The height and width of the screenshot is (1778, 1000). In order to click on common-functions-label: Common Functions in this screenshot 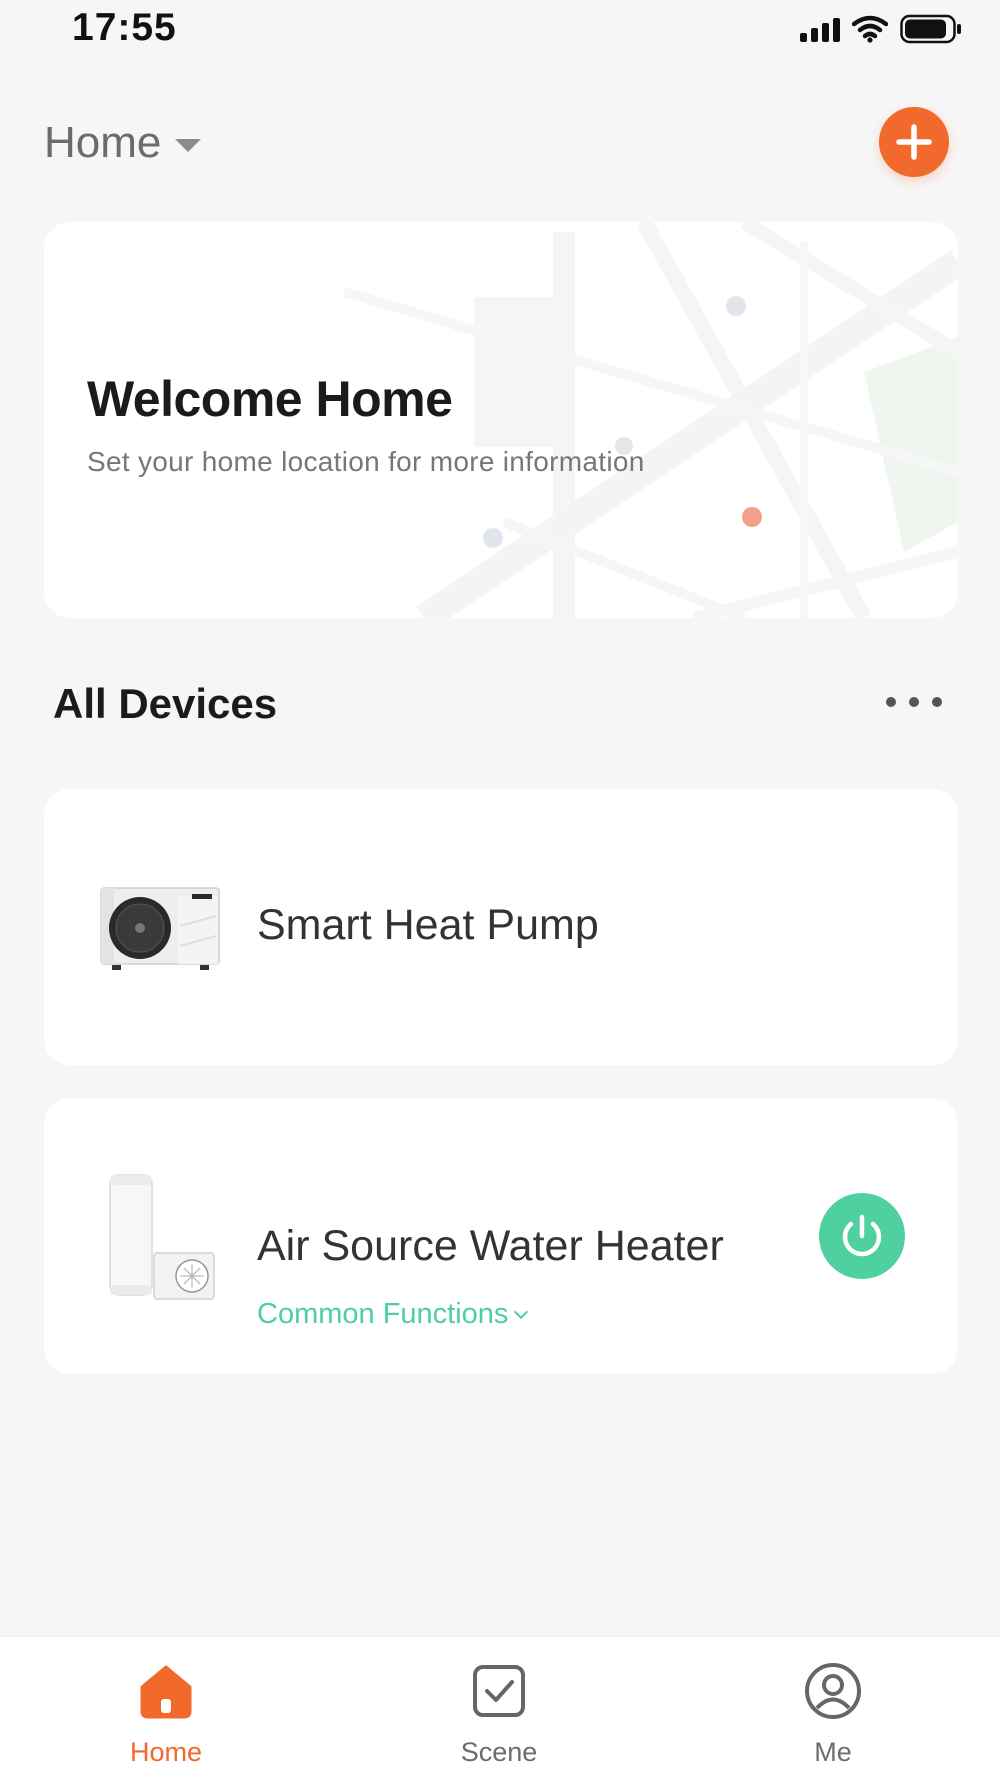, I will do `click(383, 1314)`.